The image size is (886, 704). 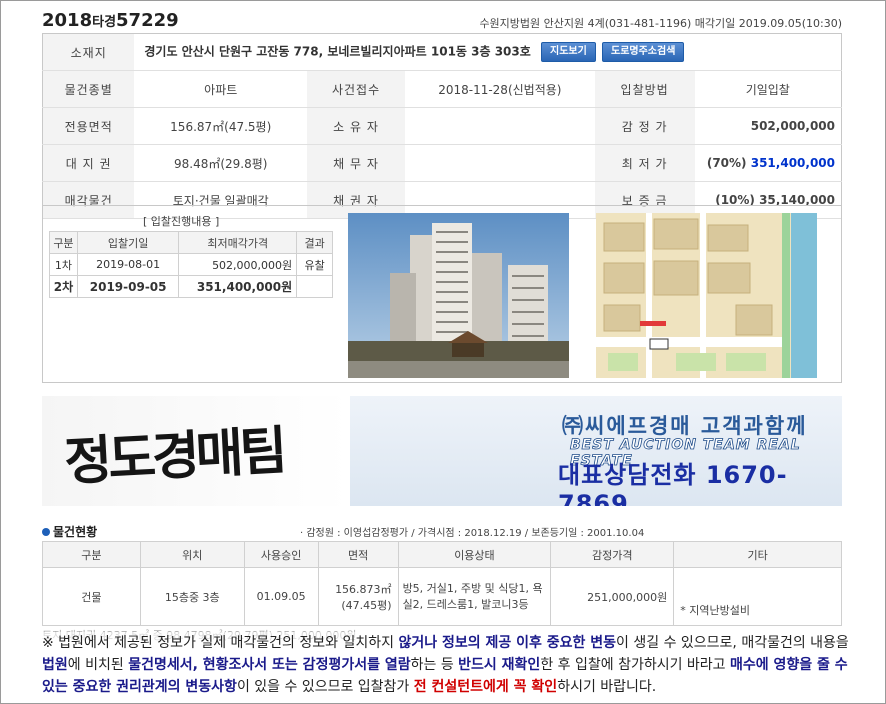 I want to click on address-label: 소재지, so click(x=88, y=52).